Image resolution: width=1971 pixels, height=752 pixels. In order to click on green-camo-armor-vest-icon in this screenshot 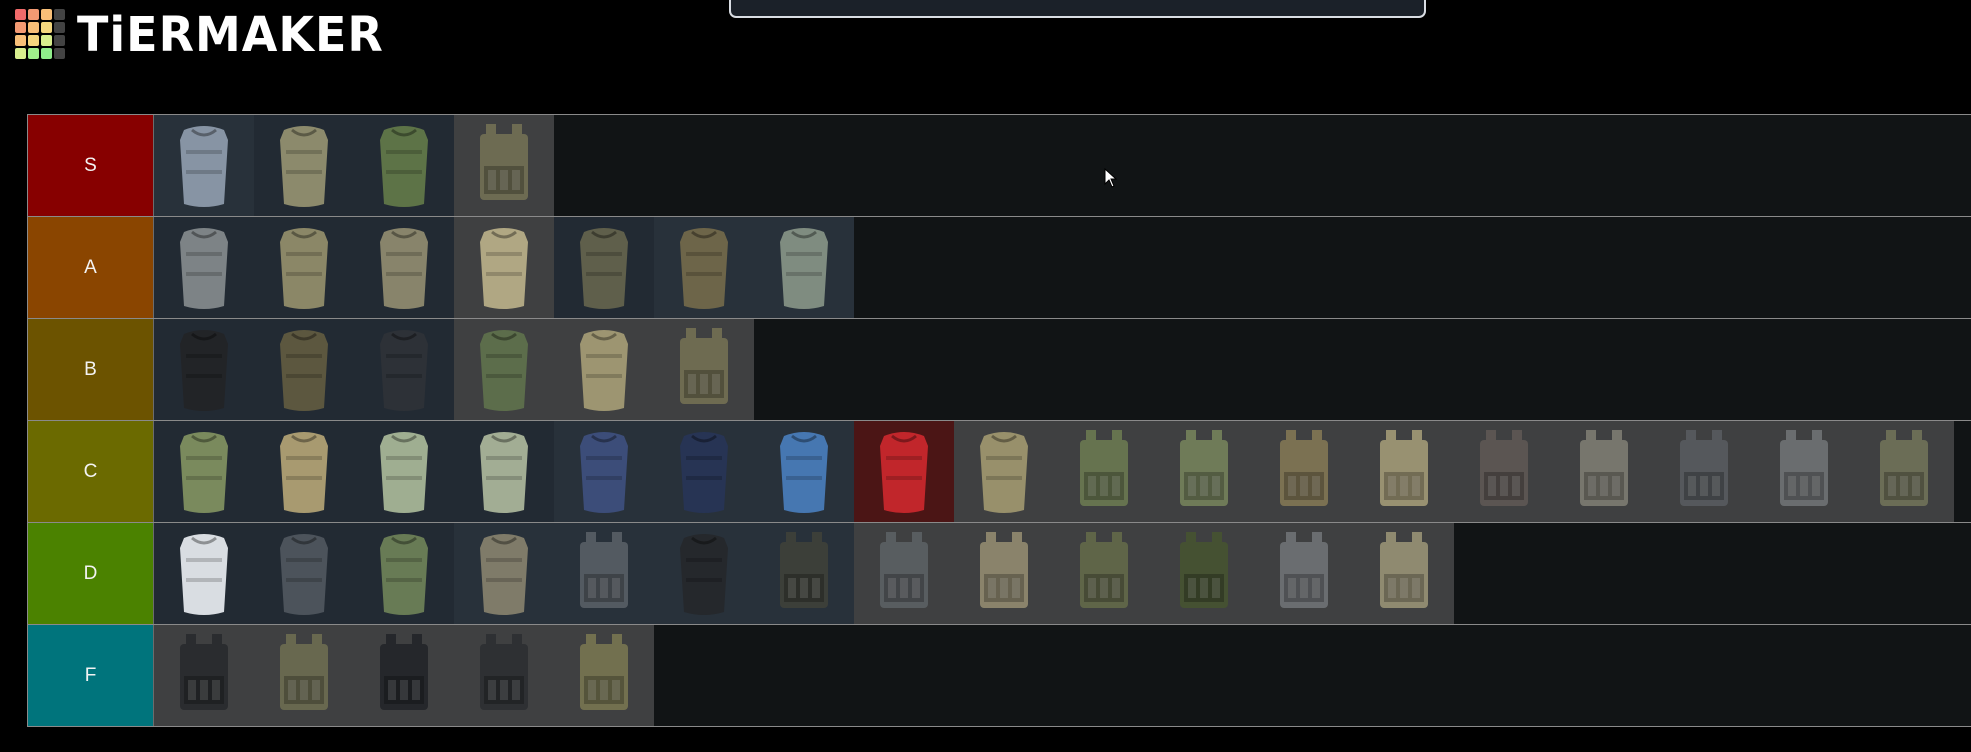, I will do `click(204, 472)`.